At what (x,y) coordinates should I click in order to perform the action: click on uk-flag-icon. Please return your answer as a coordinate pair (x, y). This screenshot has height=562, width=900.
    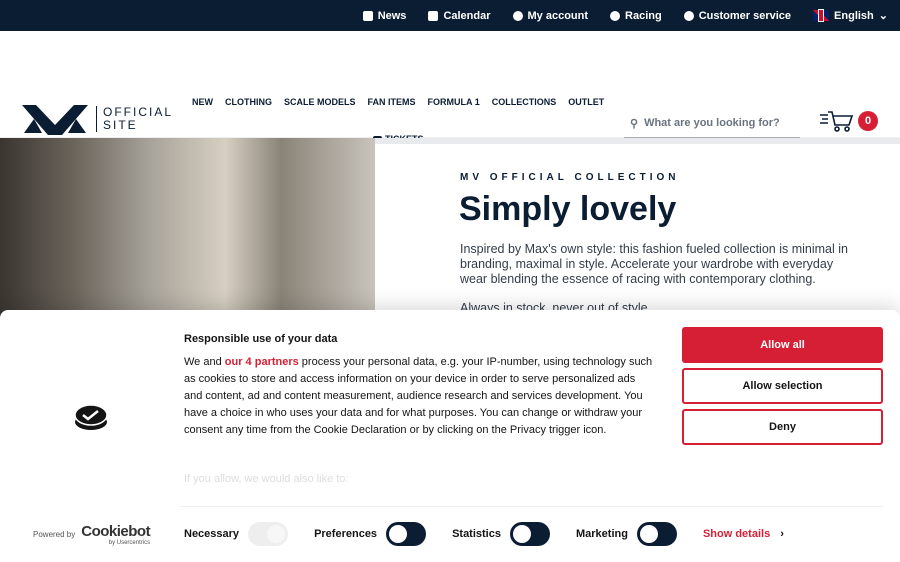
    Looking at the image, I should click on (821, 15).